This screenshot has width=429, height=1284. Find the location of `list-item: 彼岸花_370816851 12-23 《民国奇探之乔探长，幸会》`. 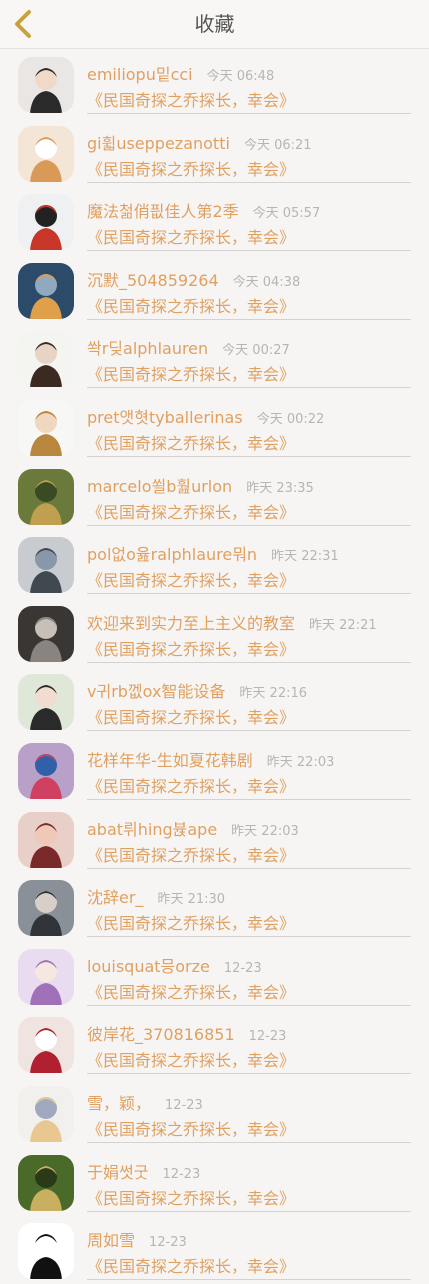

list-item: 彼岸花_370816851 12-23 《民国奇探之乔探长，幸会》 is located at coordinates (214, 1043).